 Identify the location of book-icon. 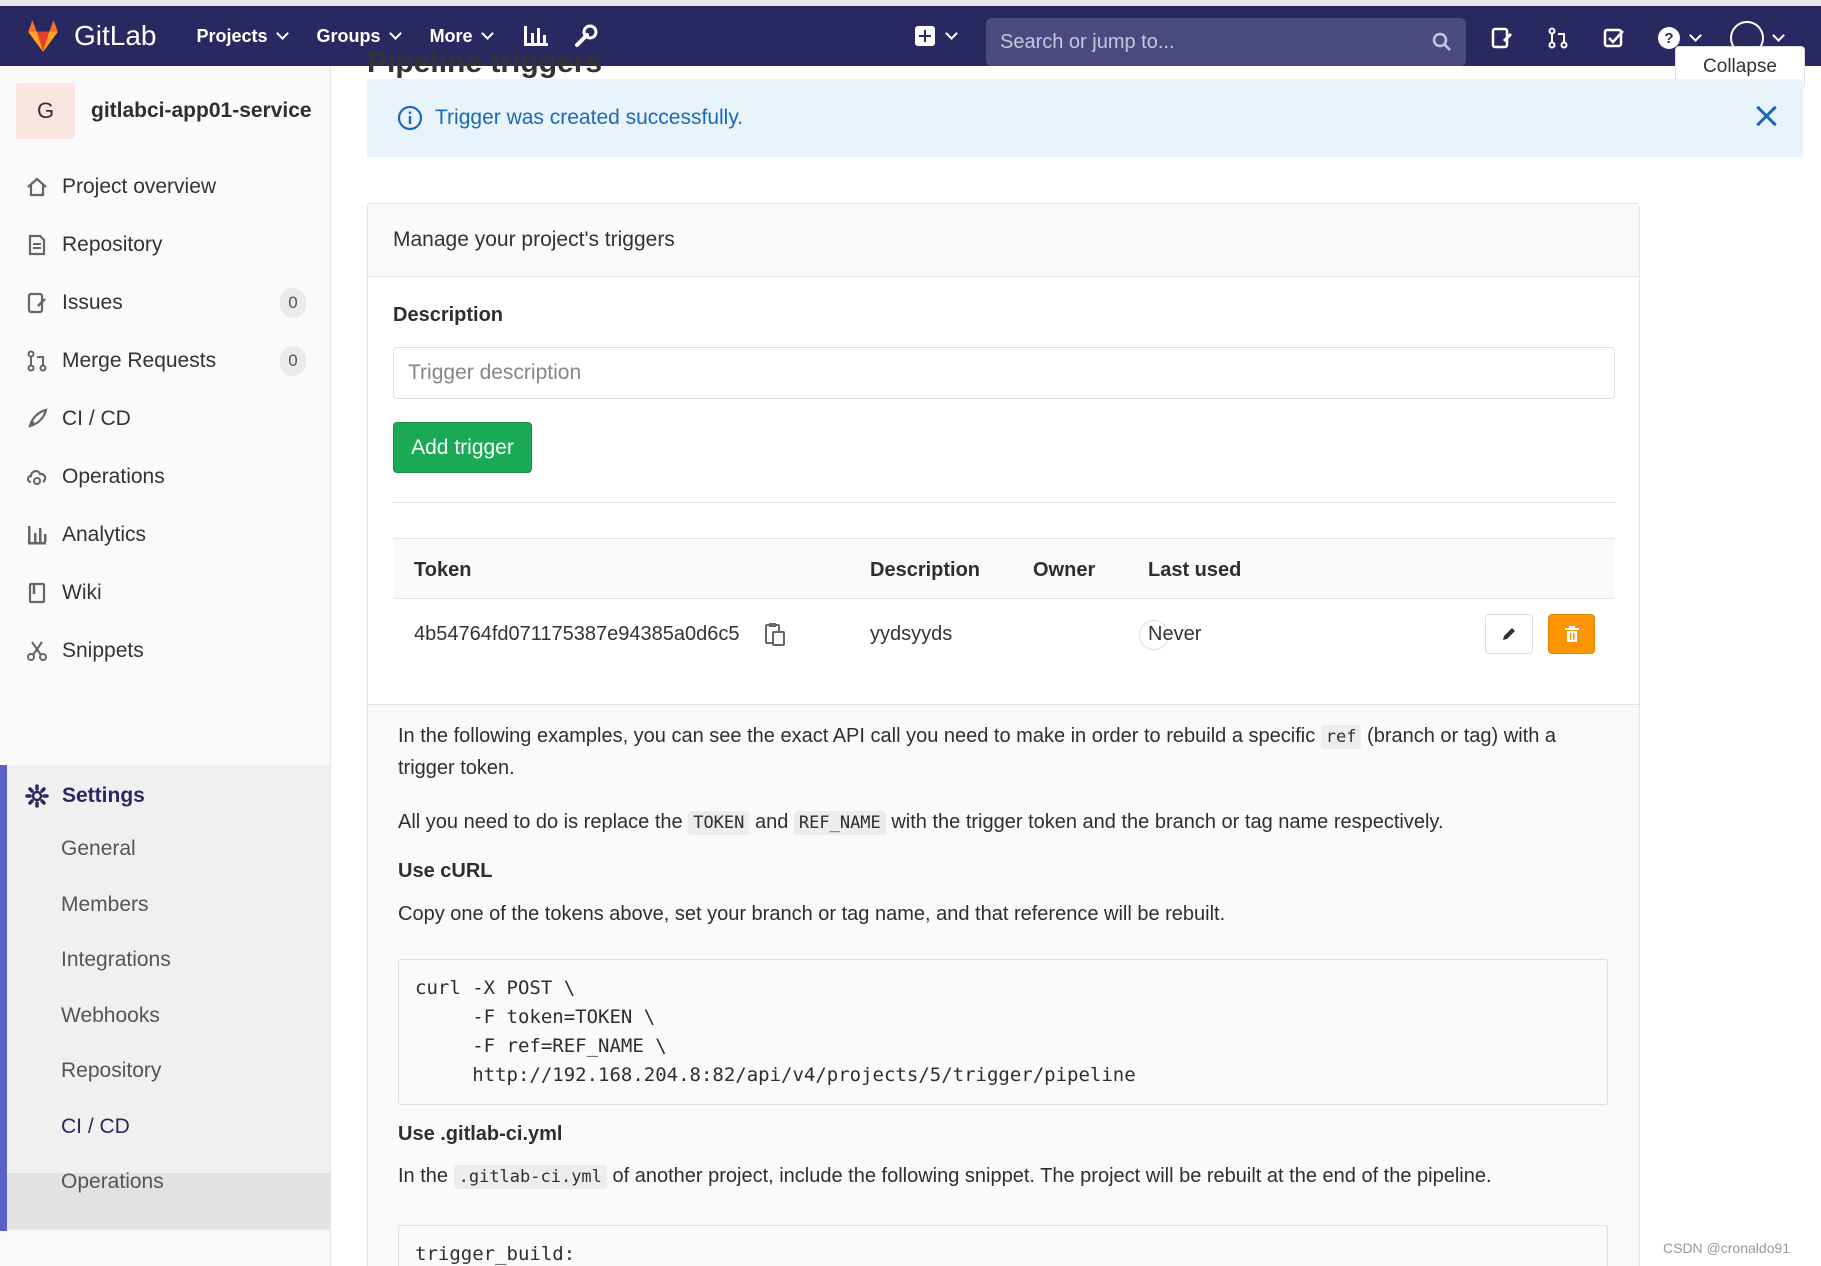
(37, 593).